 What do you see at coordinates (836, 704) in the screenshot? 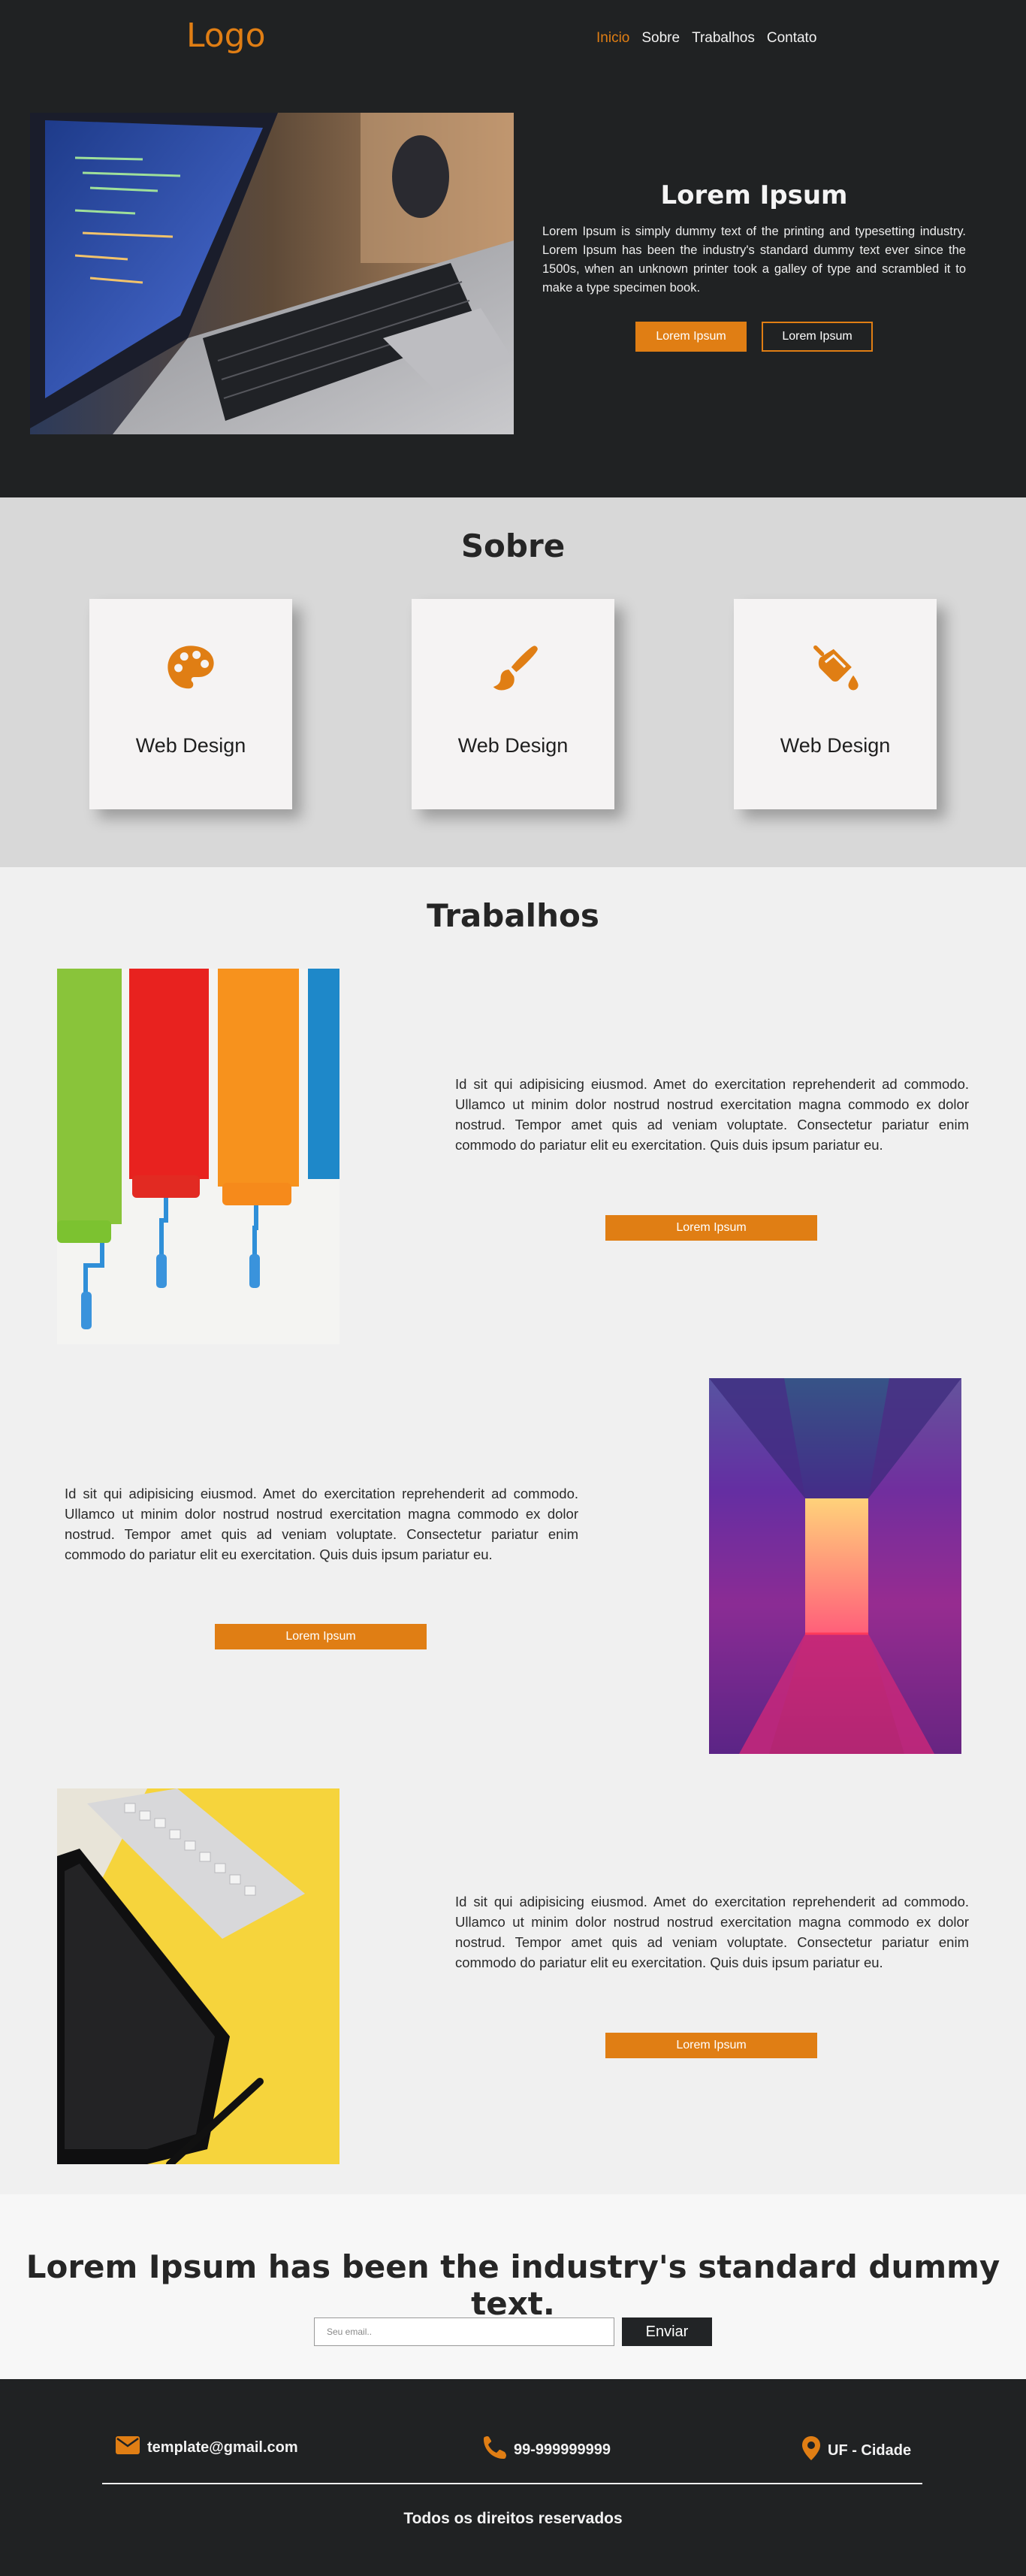
I see `service-card-3: Web Design` at bounding box center [836, 704].